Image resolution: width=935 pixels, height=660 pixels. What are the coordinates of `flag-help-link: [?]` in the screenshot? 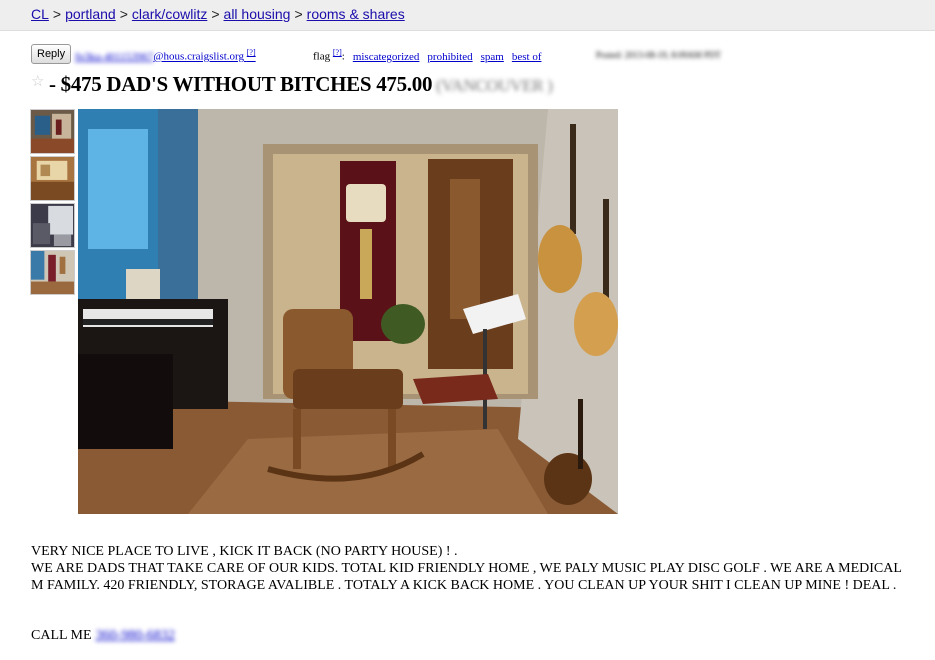 It's located at (337, 52).